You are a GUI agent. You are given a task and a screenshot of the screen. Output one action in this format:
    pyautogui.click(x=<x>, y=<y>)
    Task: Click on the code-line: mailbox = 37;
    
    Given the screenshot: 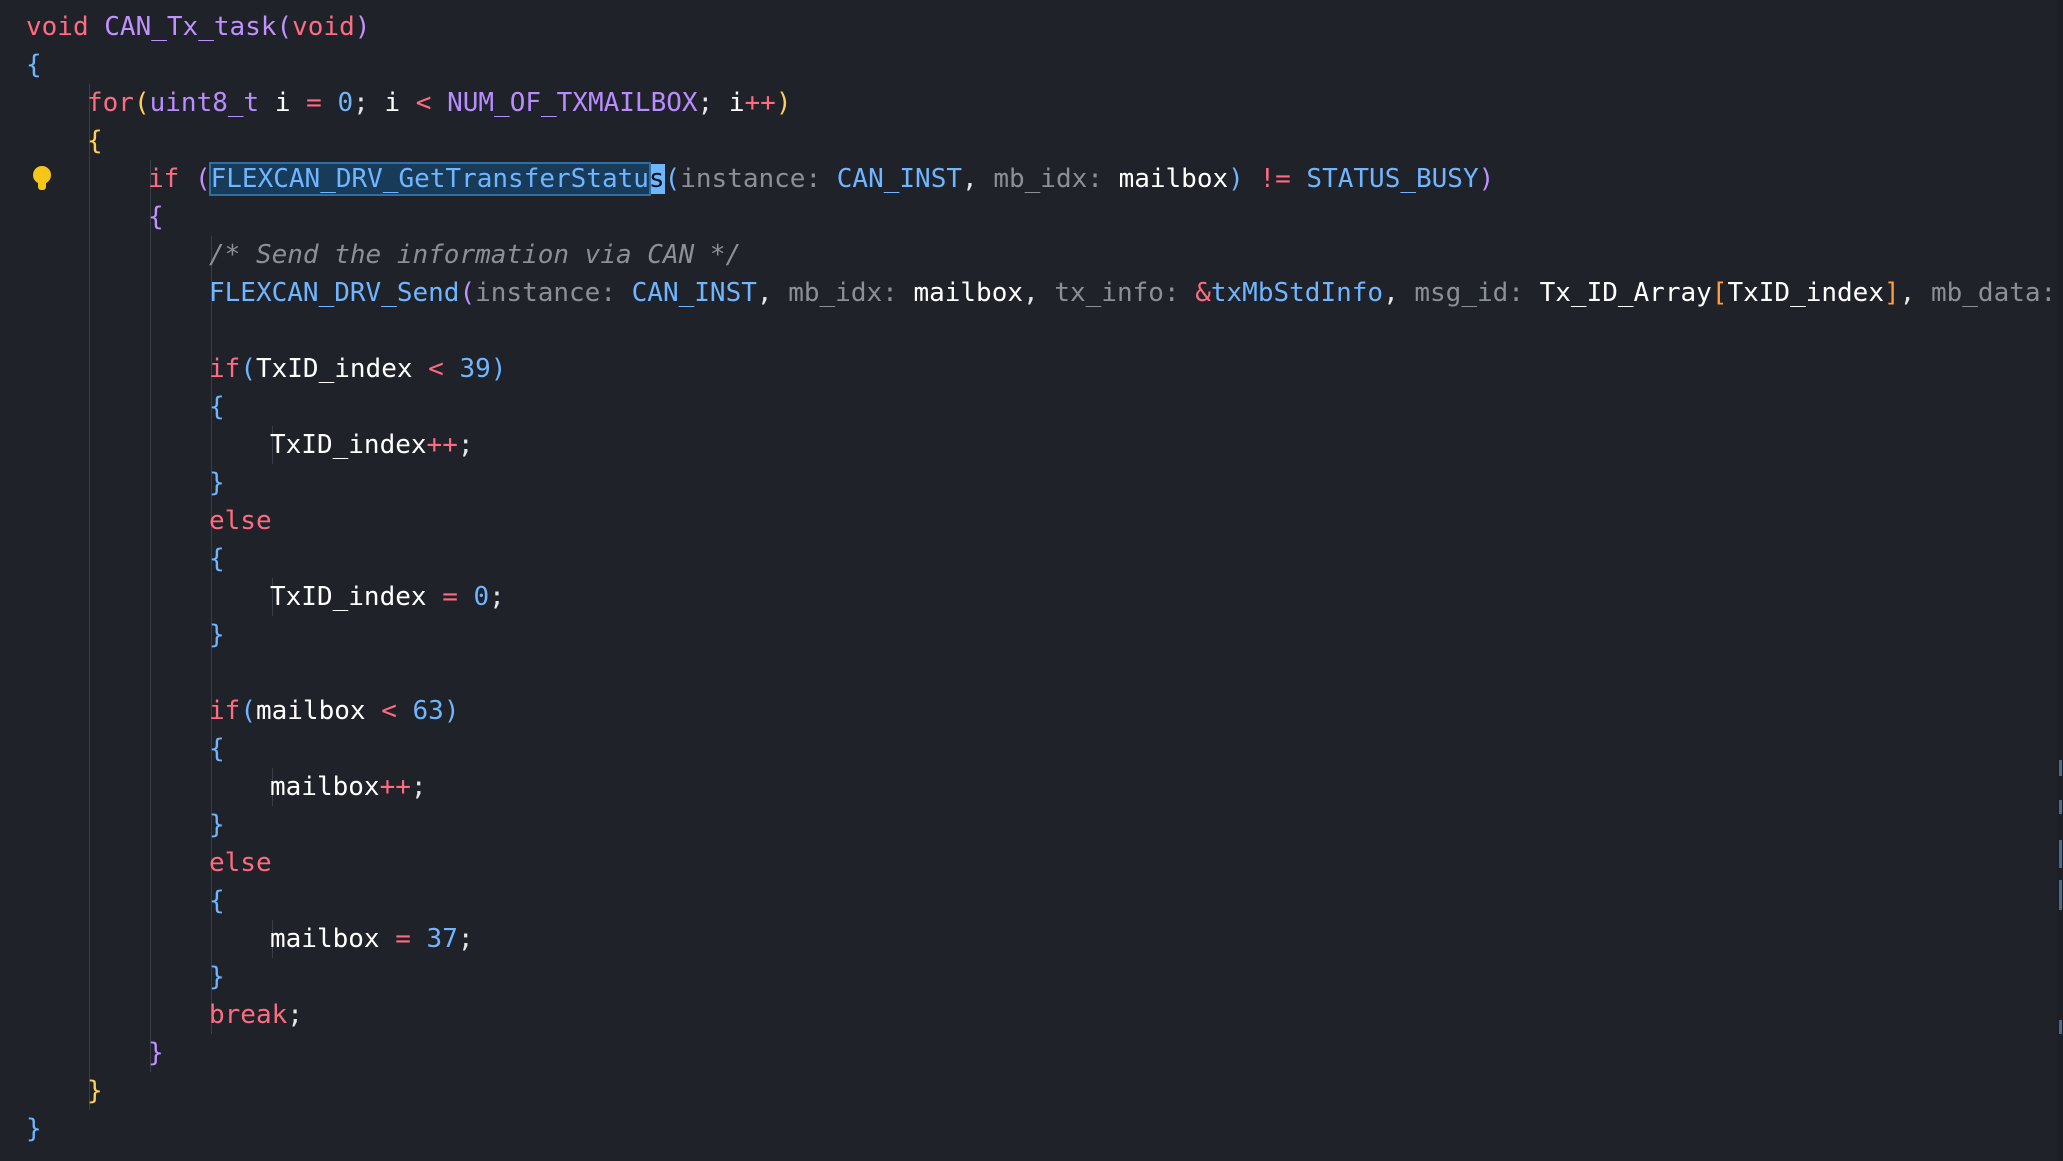 What is the action you would take?
    pyautogui.click(x=1044, y=939)
    